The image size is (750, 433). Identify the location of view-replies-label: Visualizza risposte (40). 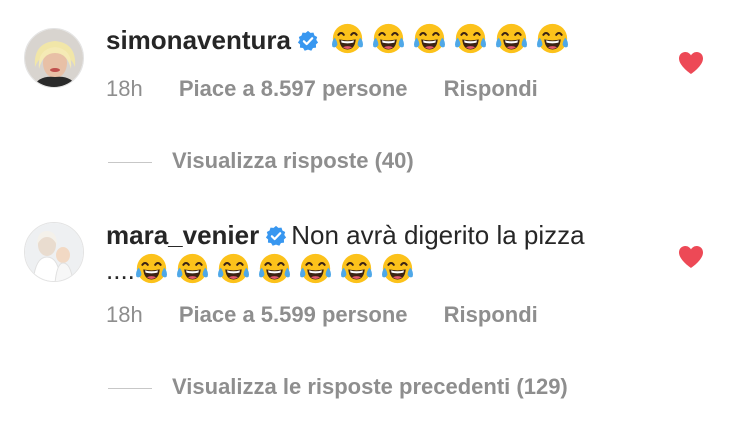
(293, 160).